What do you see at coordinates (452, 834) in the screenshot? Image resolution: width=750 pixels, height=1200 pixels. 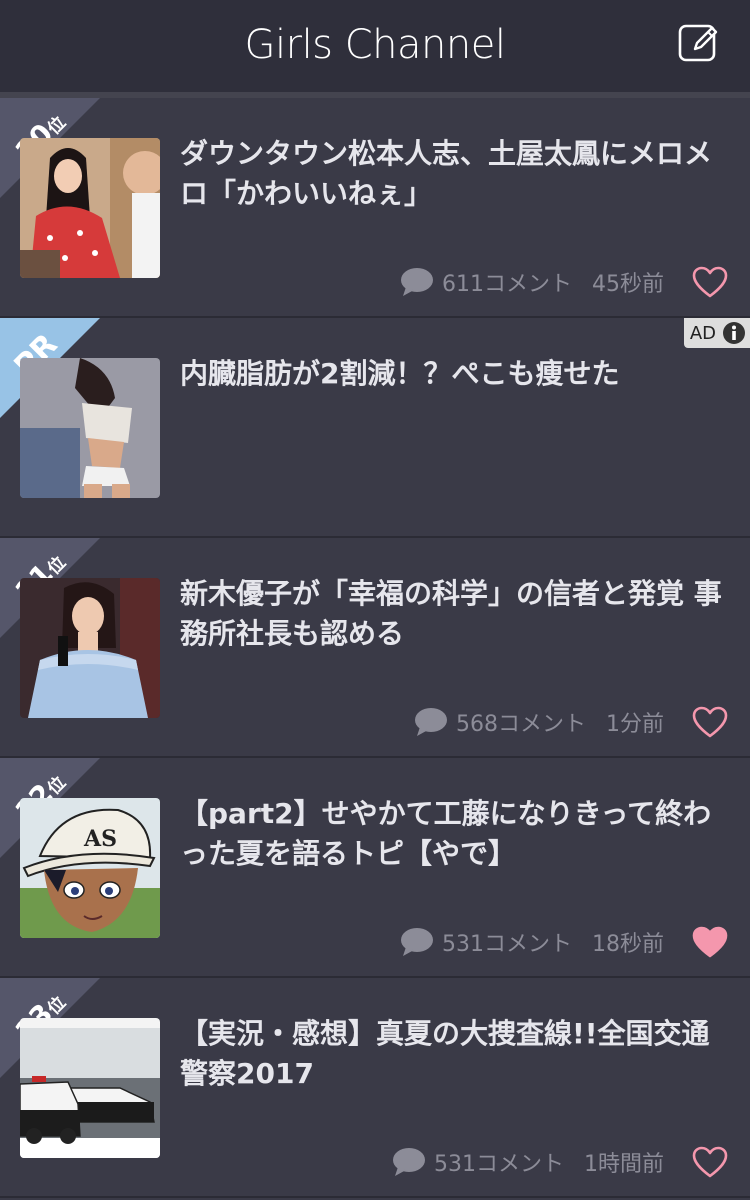 I see `topic-title: 【part2】せやかて工藤になりきって終わった夏を語るトピ【やで】` at bounding box center [452, 834].